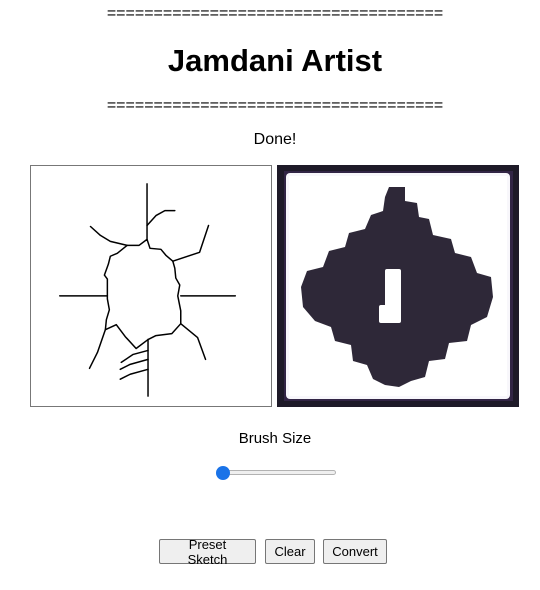  I want to click on clear-button: Clear, so click(290, 551).